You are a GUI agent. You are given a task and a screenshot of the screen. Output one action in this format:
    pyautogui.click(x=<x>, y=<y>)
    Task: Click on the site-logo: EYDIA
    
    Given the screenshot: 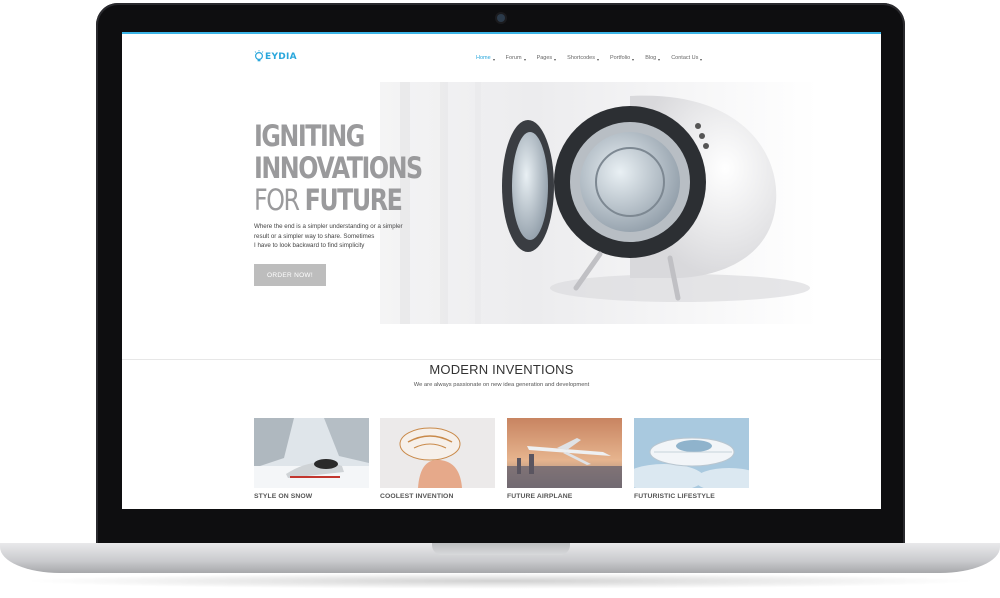 What is the action you would take?
    pyautogui.click(x=275, y=57)
    